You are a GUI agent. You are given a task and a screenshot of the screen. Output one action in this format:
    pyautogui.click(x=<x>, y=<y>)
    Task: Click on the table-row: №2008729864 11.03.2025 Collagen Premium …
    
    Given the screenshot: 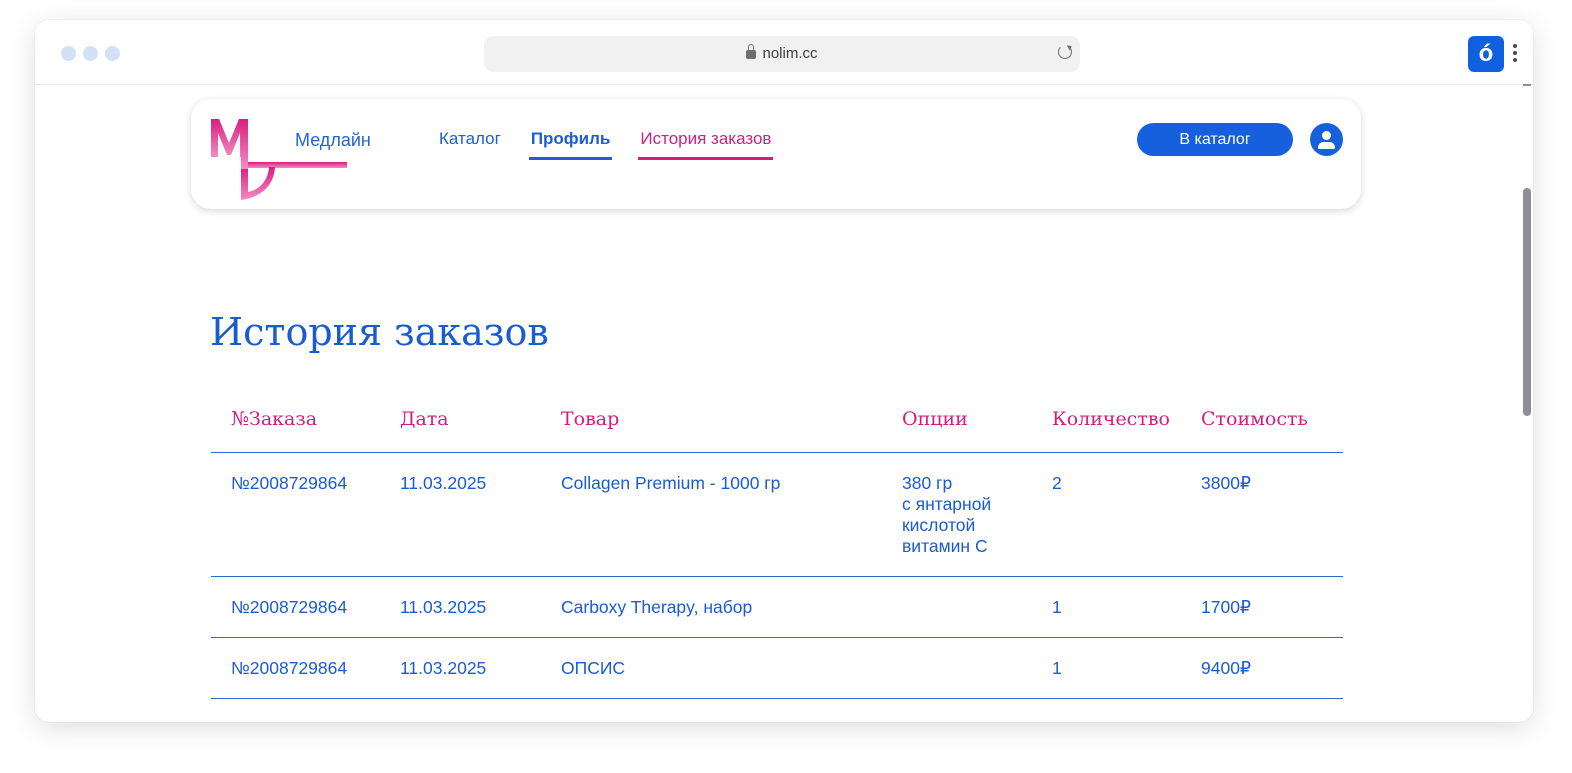 What is the action you would take?
    pyautogui.click(x=777, y=514)
    